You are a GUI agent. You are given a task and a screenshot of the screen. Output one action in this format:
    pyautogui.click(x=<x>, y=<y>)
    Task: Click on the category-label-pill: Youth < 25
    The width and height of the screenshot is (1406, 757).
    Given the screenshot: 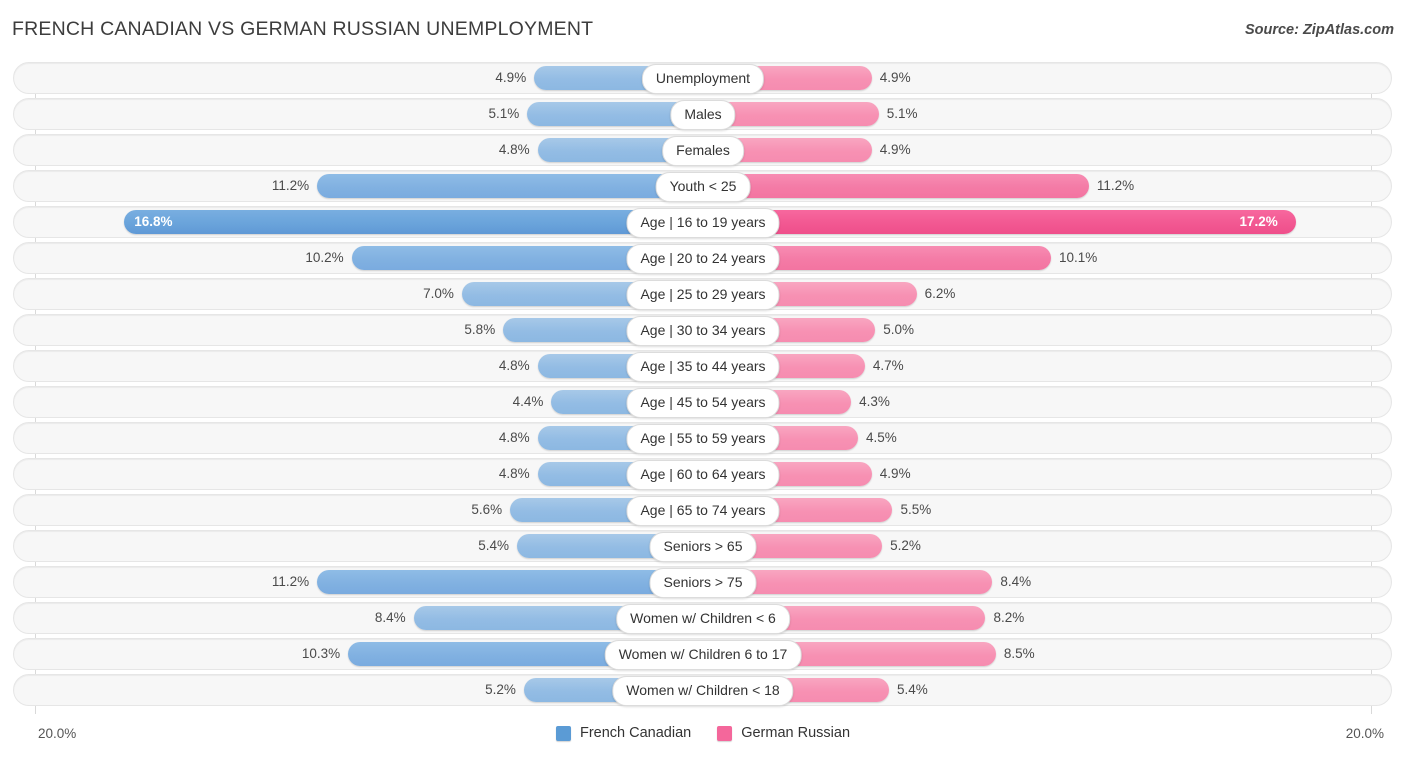 What is the action you would take?
    pyautogui.click(x=703, y=187)
    